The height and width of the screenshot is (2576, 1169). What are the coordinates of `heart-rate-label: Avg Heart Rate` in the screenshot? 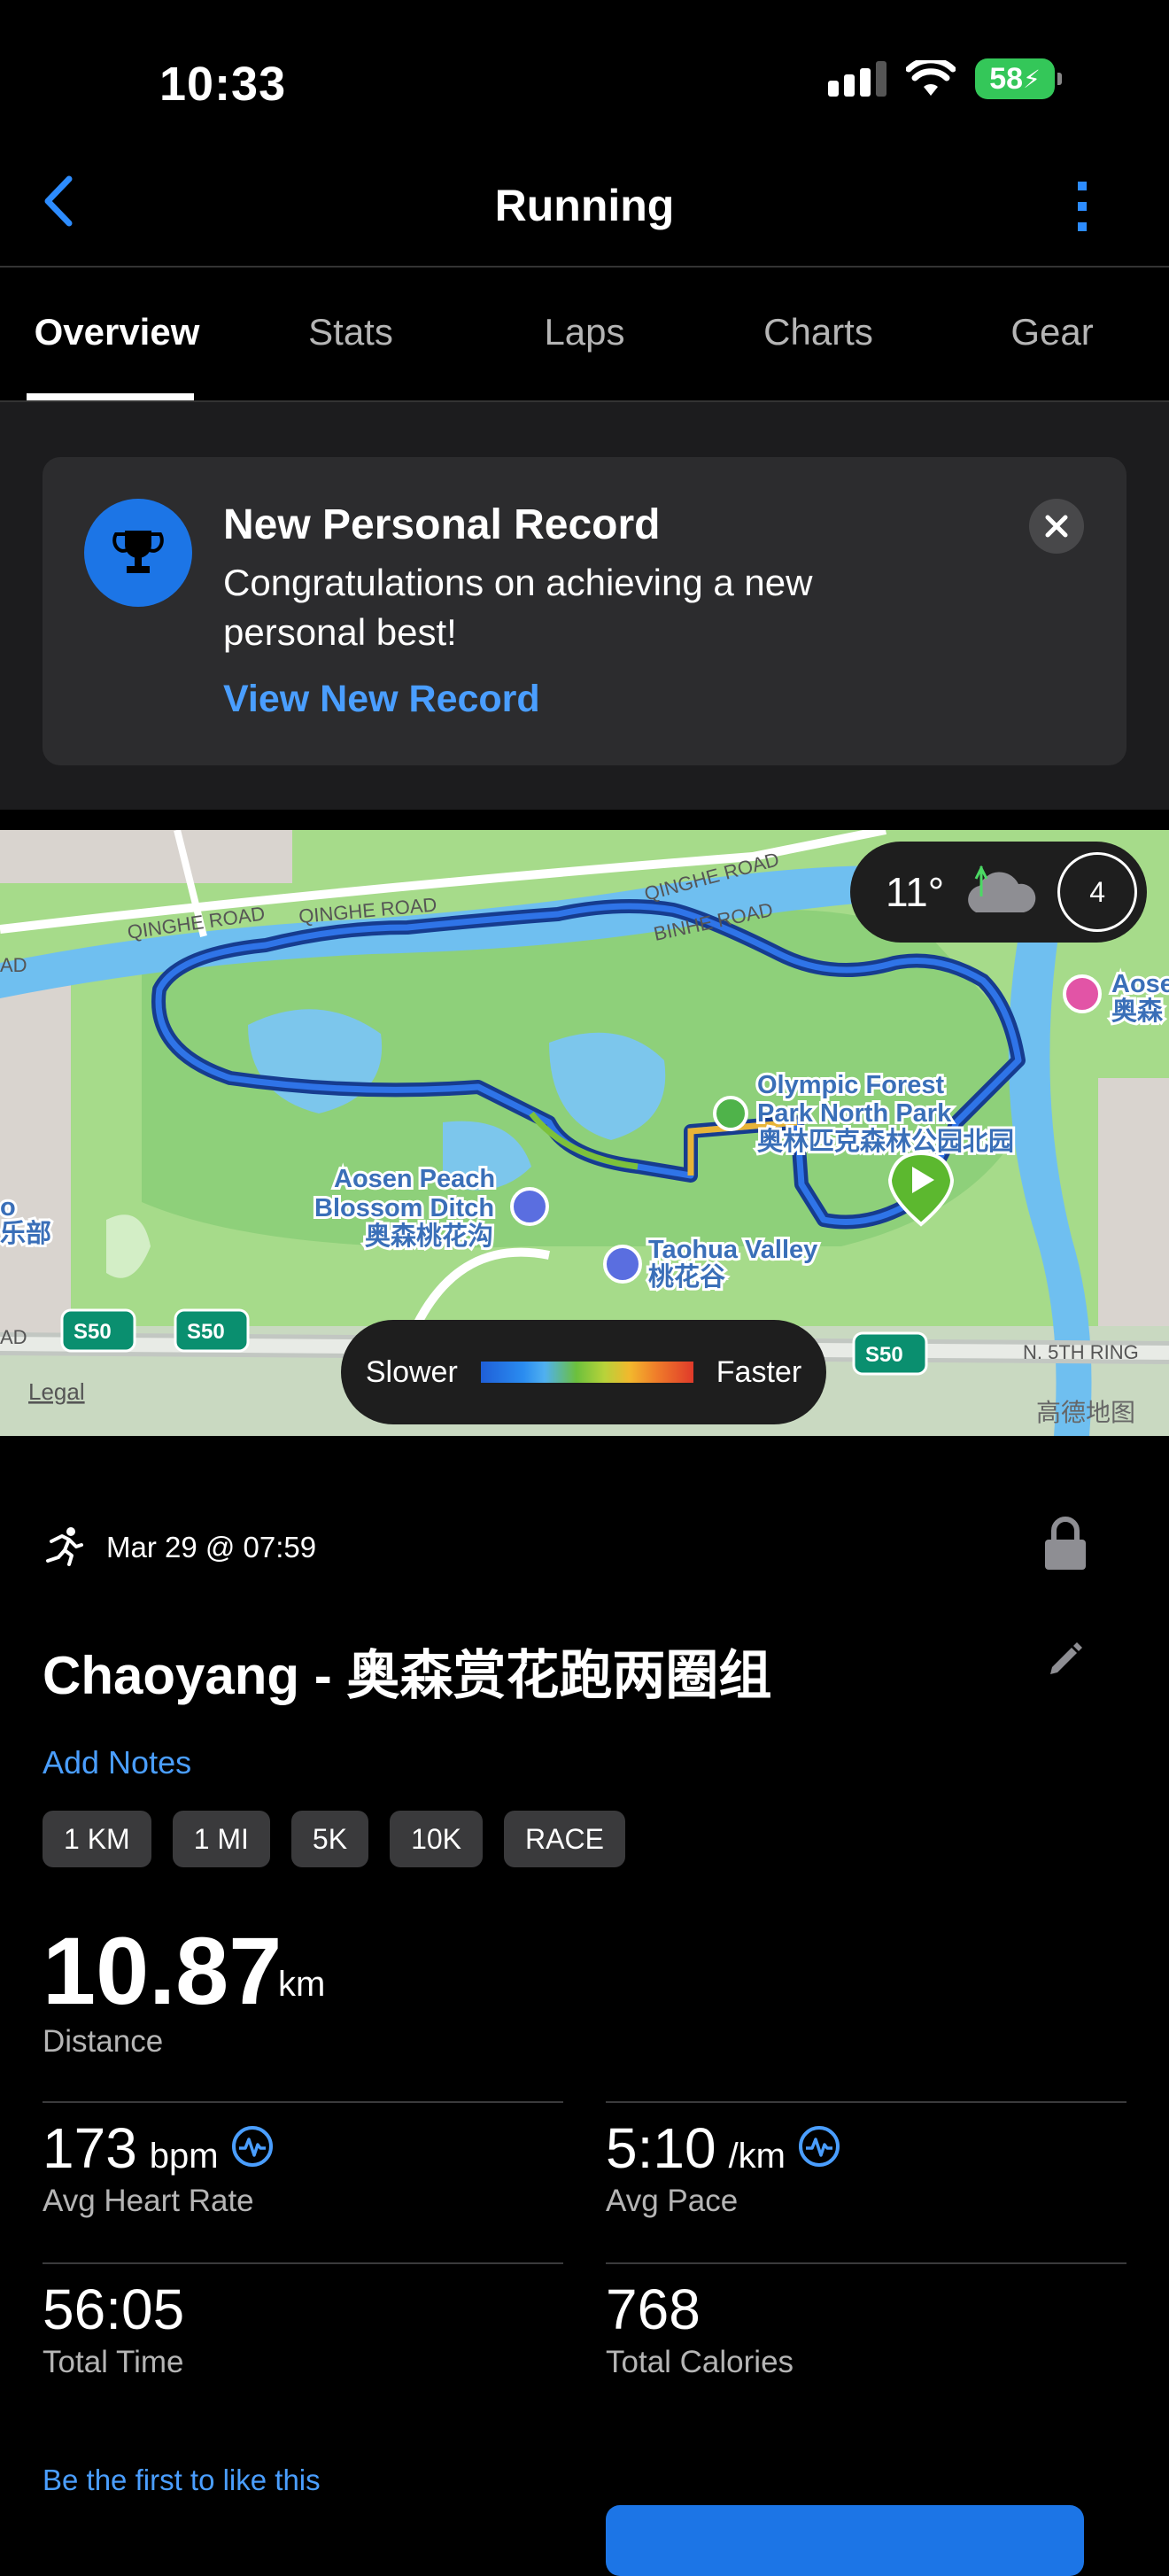 It's located at (148, 2201).